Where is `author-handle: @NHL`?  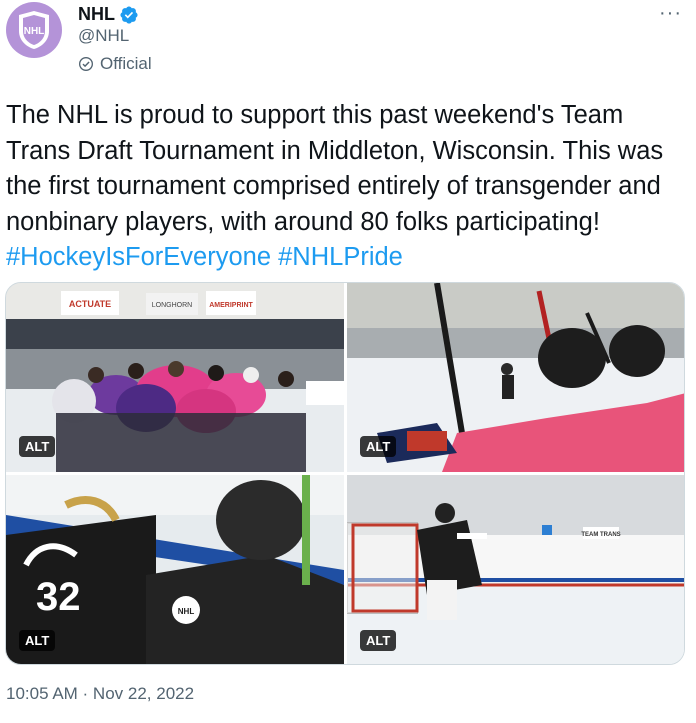
author-handle: @NHL is located at coordinates (103, 36).